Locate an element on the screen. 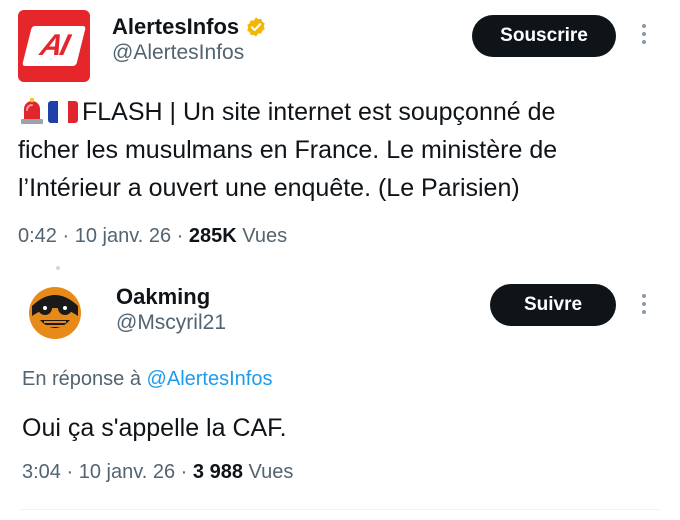  alertesinfos-logo: AI is located at coordinates (54, 46).